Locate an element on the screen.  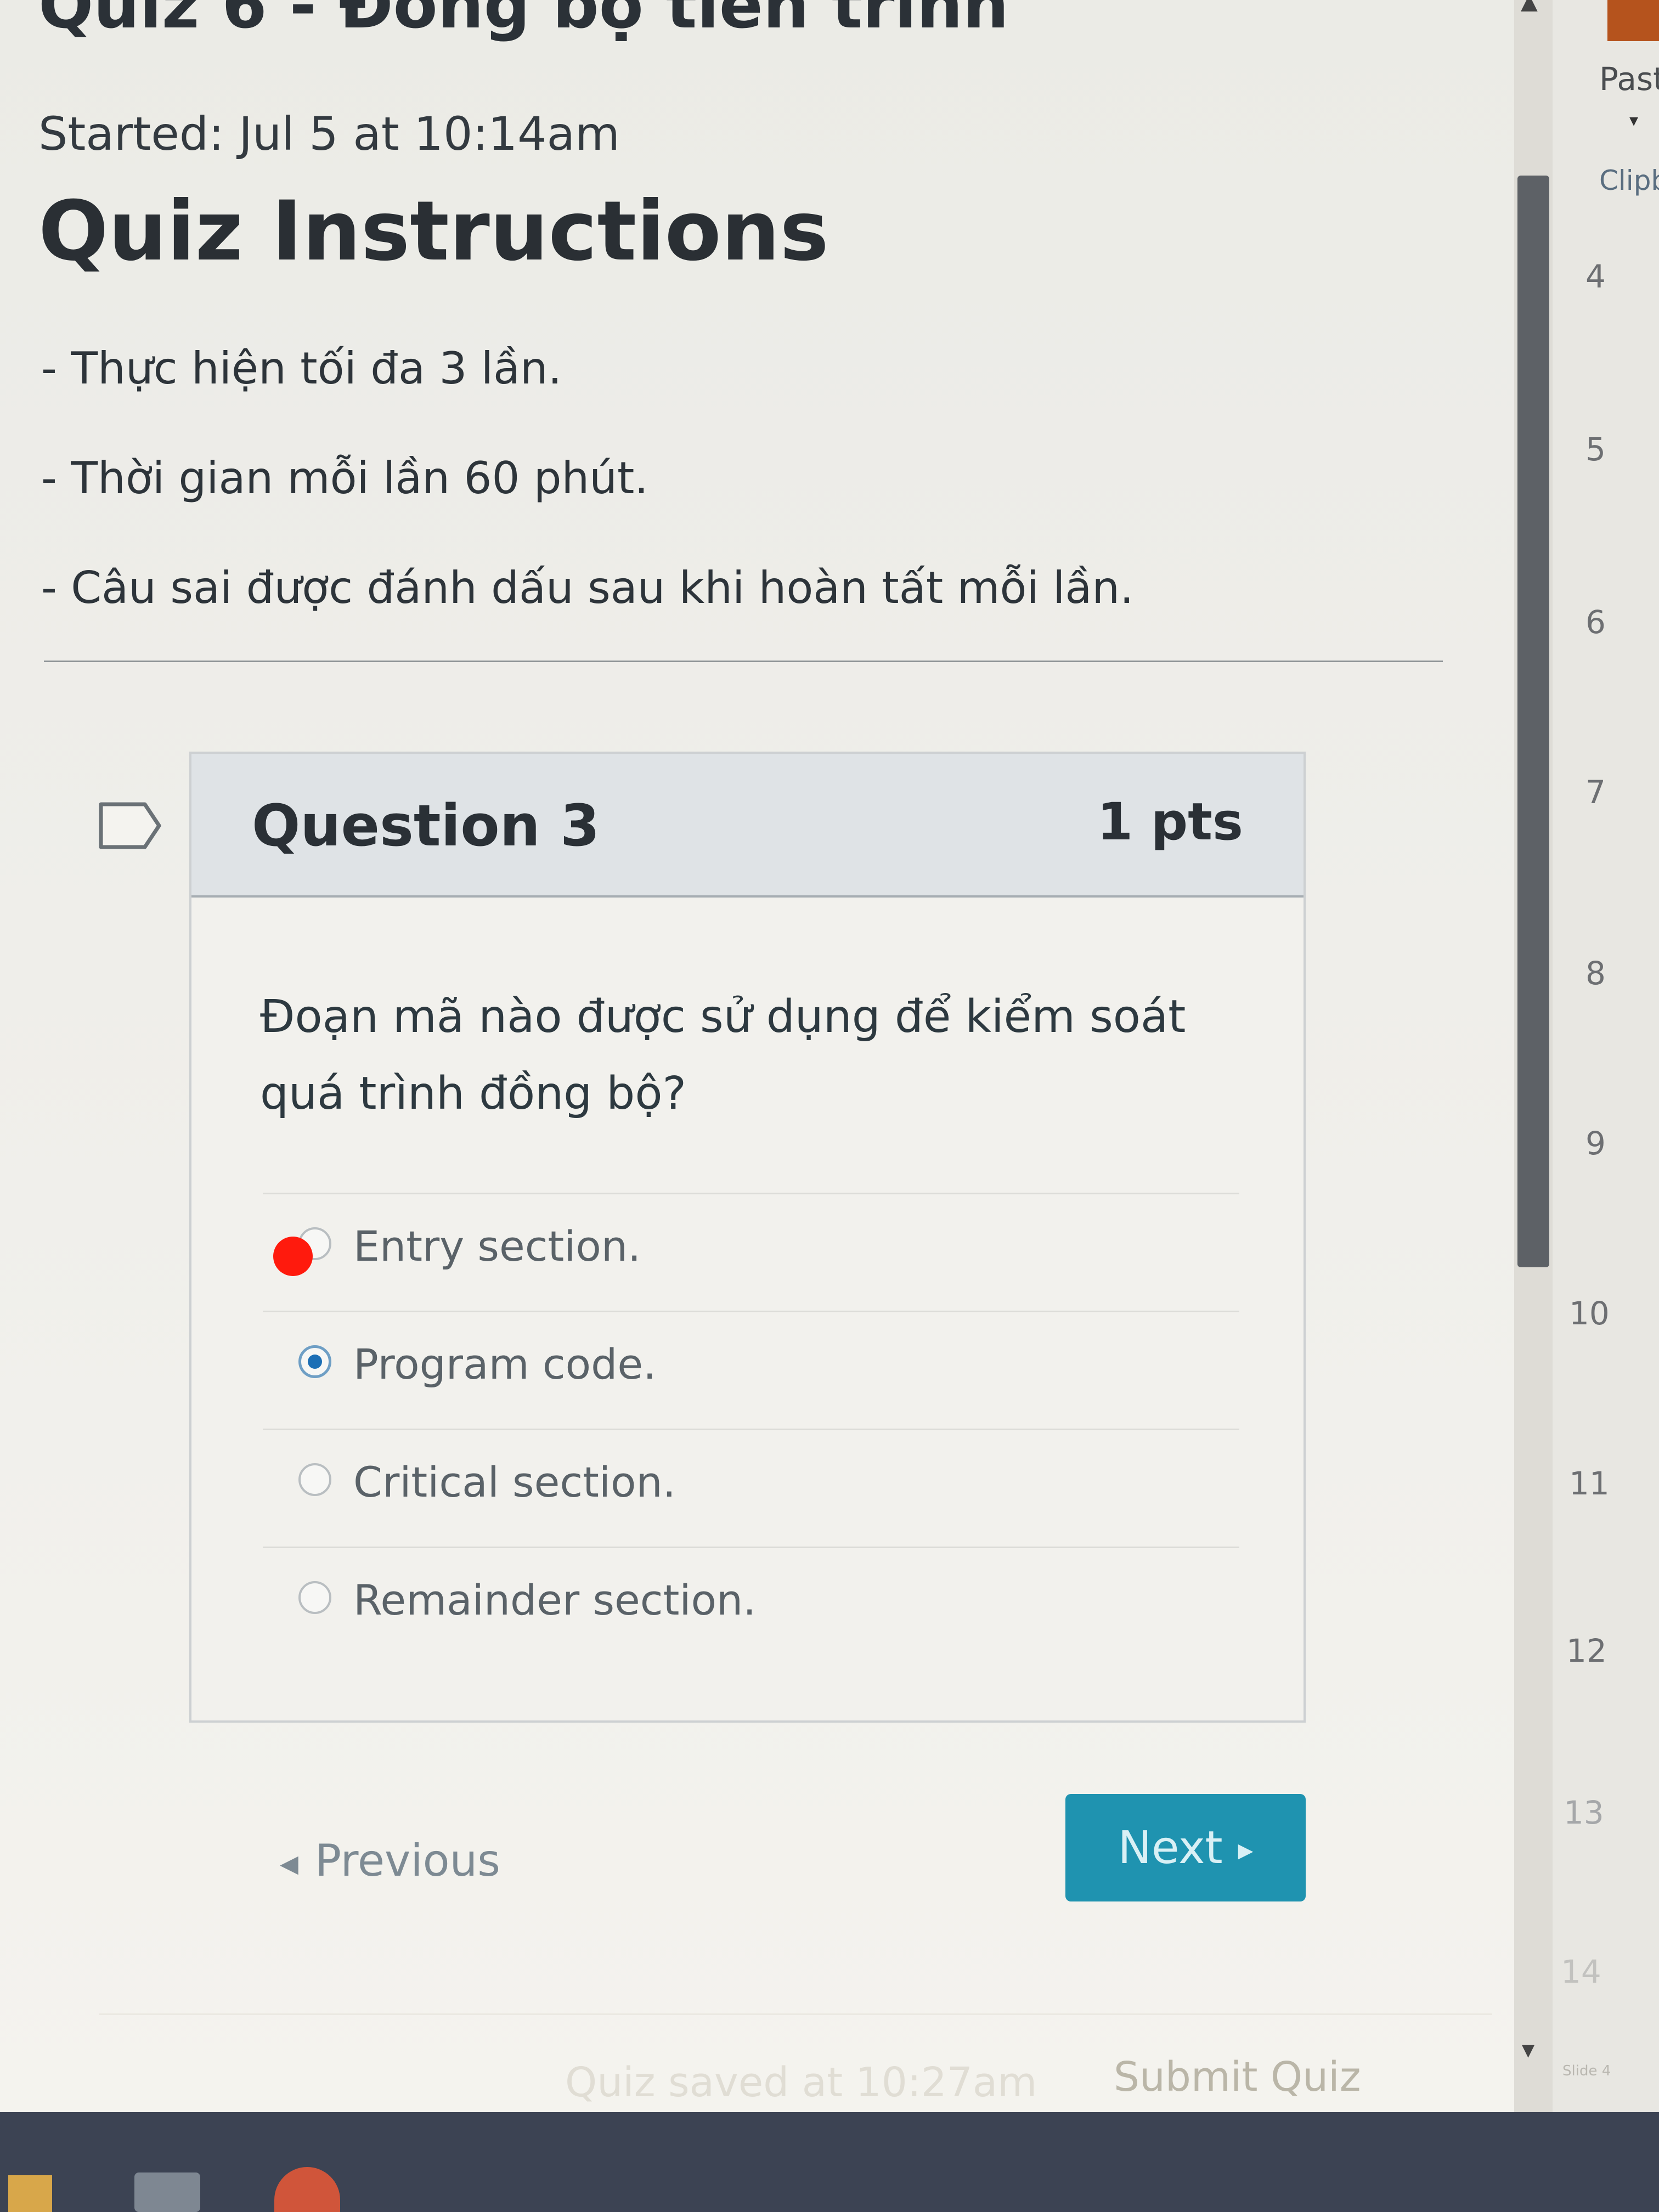
submit-quiz-button: Submit Quiz is located at coordinates (1238, 2077).